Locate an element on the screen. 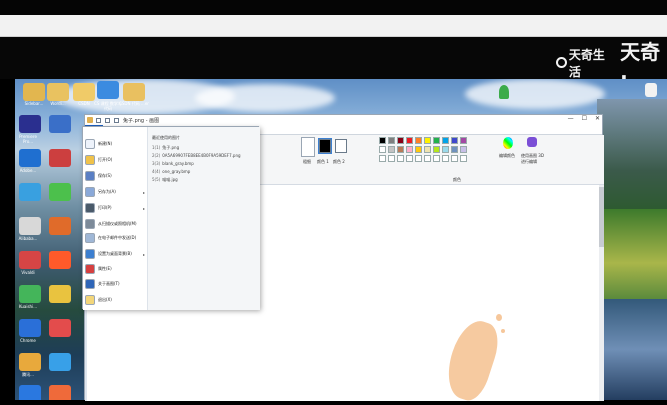 Image resolution: width=667 pixels, height=405 pixels. submenu-arrow-icon: ▸ is located at coordinates (143, 208).